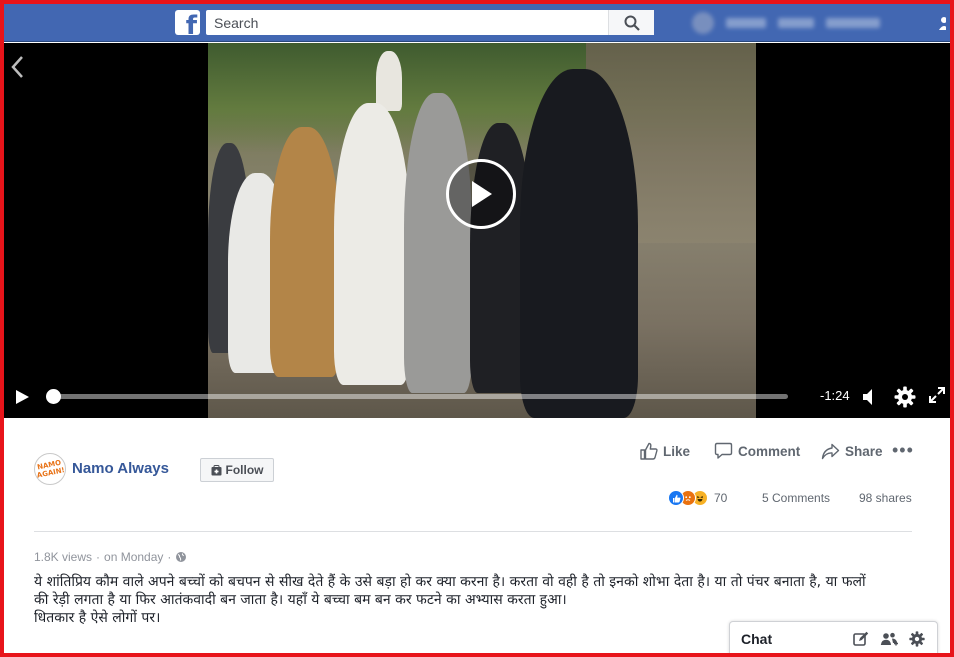 The width and height of the screenshot is (954, 657). I want to click on video-controls: -1:24, so click(477, 399).